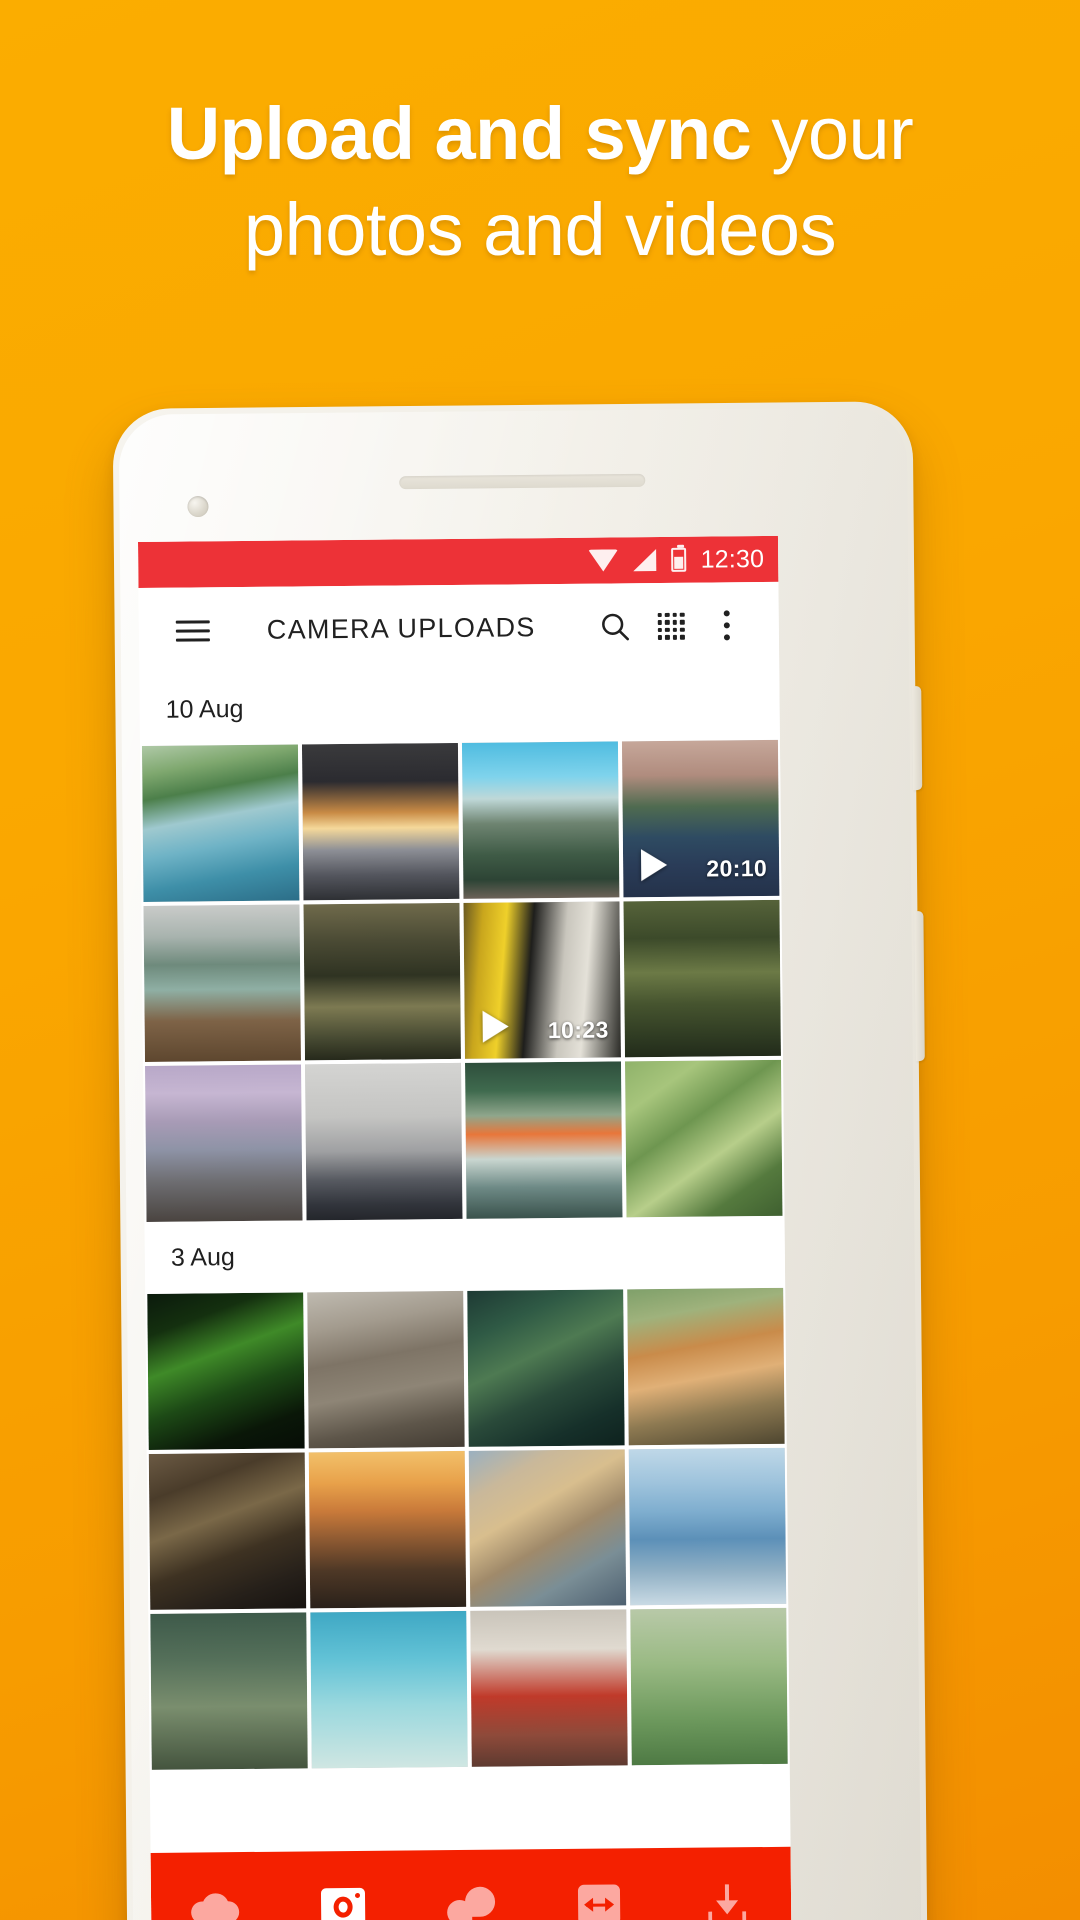 This screenshot has width=1080, height=1920. What do you see at coordinates (727, 1901) in the screenshot?
I see `download-icon` at bounding box center [727, 1901].